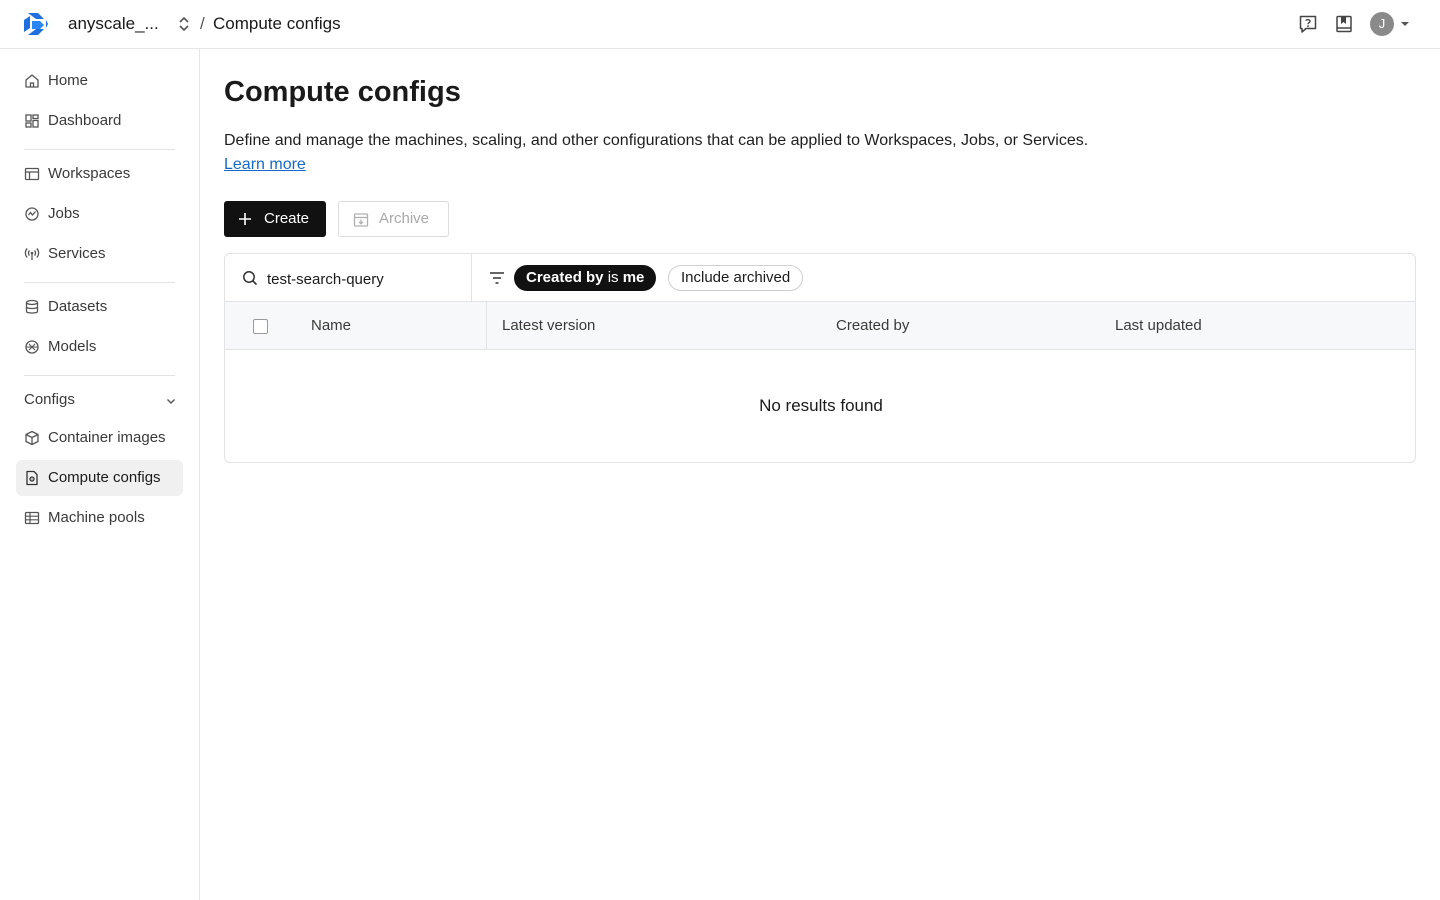 The width and height of the screenshot is (1440, 900). I want to click on chip-value: me, so click(633, 277).